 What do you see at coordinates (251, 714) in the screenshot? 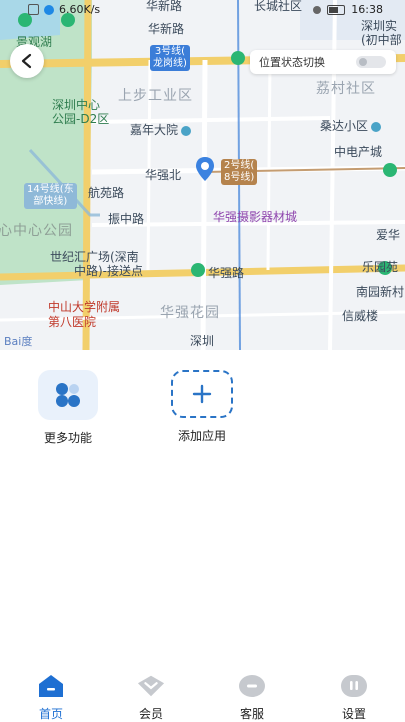
I see `nav-label: 客服` at bounding box center [251, 714].